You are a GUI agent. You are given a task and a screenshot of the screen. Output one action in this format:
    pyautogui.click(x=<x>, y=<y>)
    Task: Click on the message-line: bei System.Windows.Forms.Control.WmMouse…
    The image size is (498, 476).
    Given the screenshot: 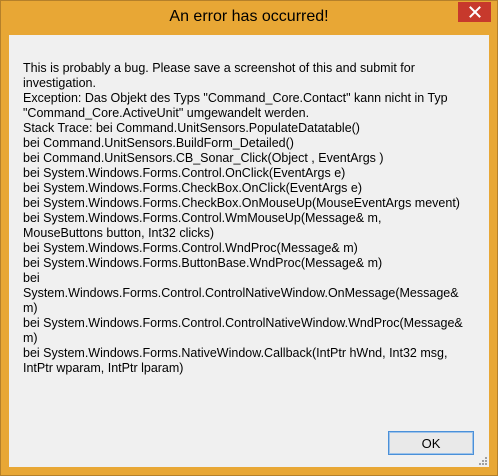 What is the action you would take?
    pyautogui.click(x=202, y=225)
    